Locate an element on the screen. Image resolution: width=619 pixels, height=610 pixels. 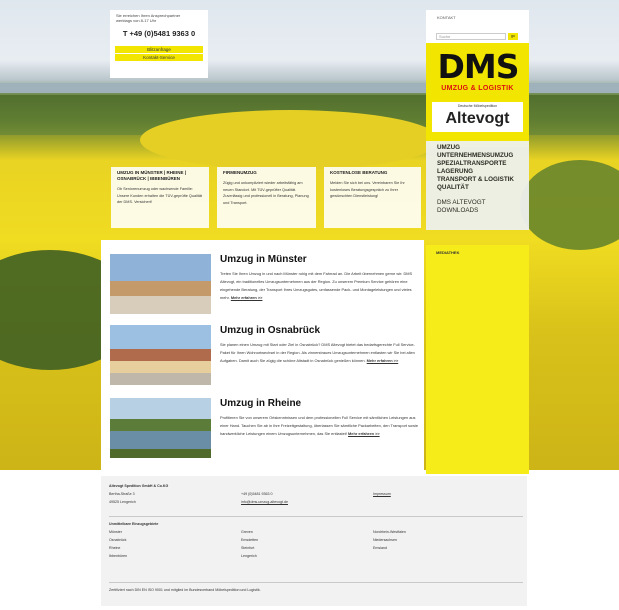
nav-item-downloads: DOWNLOADS is located at coordinates (477, 211).